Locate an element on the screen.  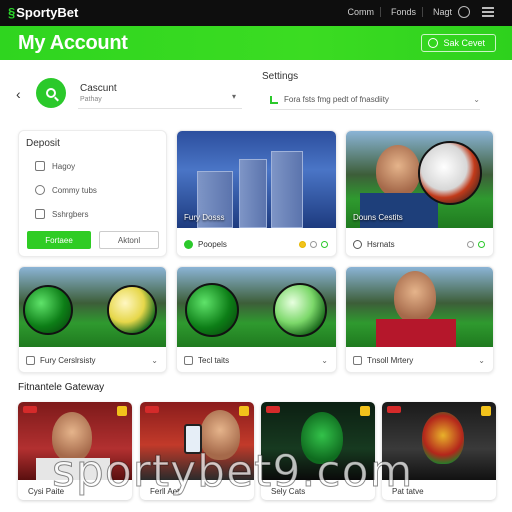
gateway-heading: Fitnantele Gateway is located at coordinates (61, 387).